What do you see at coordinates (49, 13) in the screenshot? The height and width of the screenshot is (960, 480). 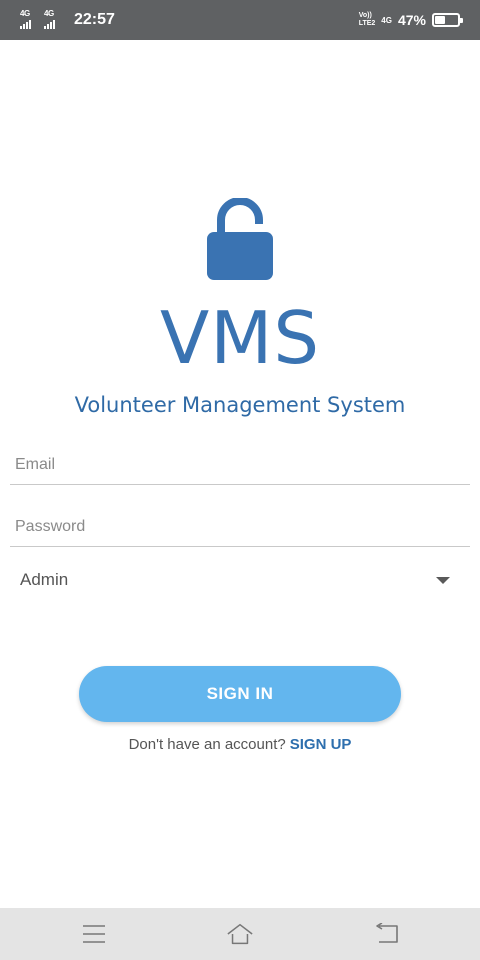 I see `sim2-network-label: 4G` at bounding box center [49, 13].